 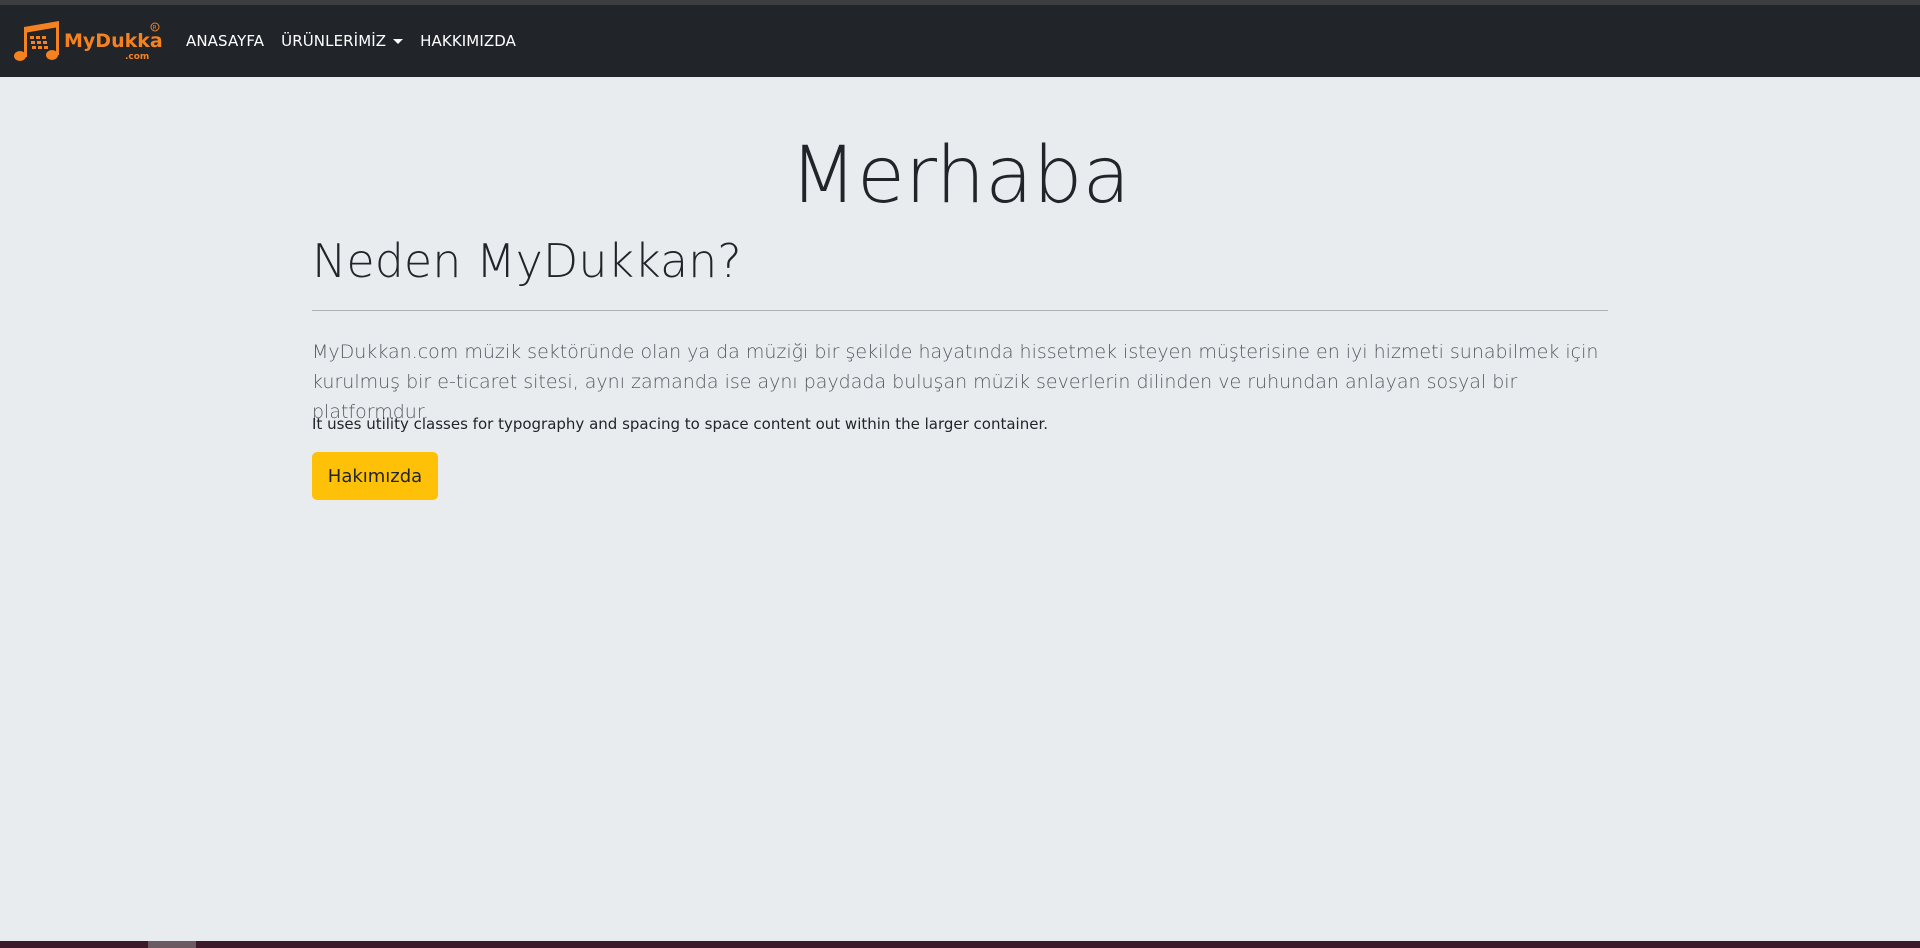 I want to click on nav-link-hakkimizda: HAKKIMIZDA, so click(x=468, y=41).